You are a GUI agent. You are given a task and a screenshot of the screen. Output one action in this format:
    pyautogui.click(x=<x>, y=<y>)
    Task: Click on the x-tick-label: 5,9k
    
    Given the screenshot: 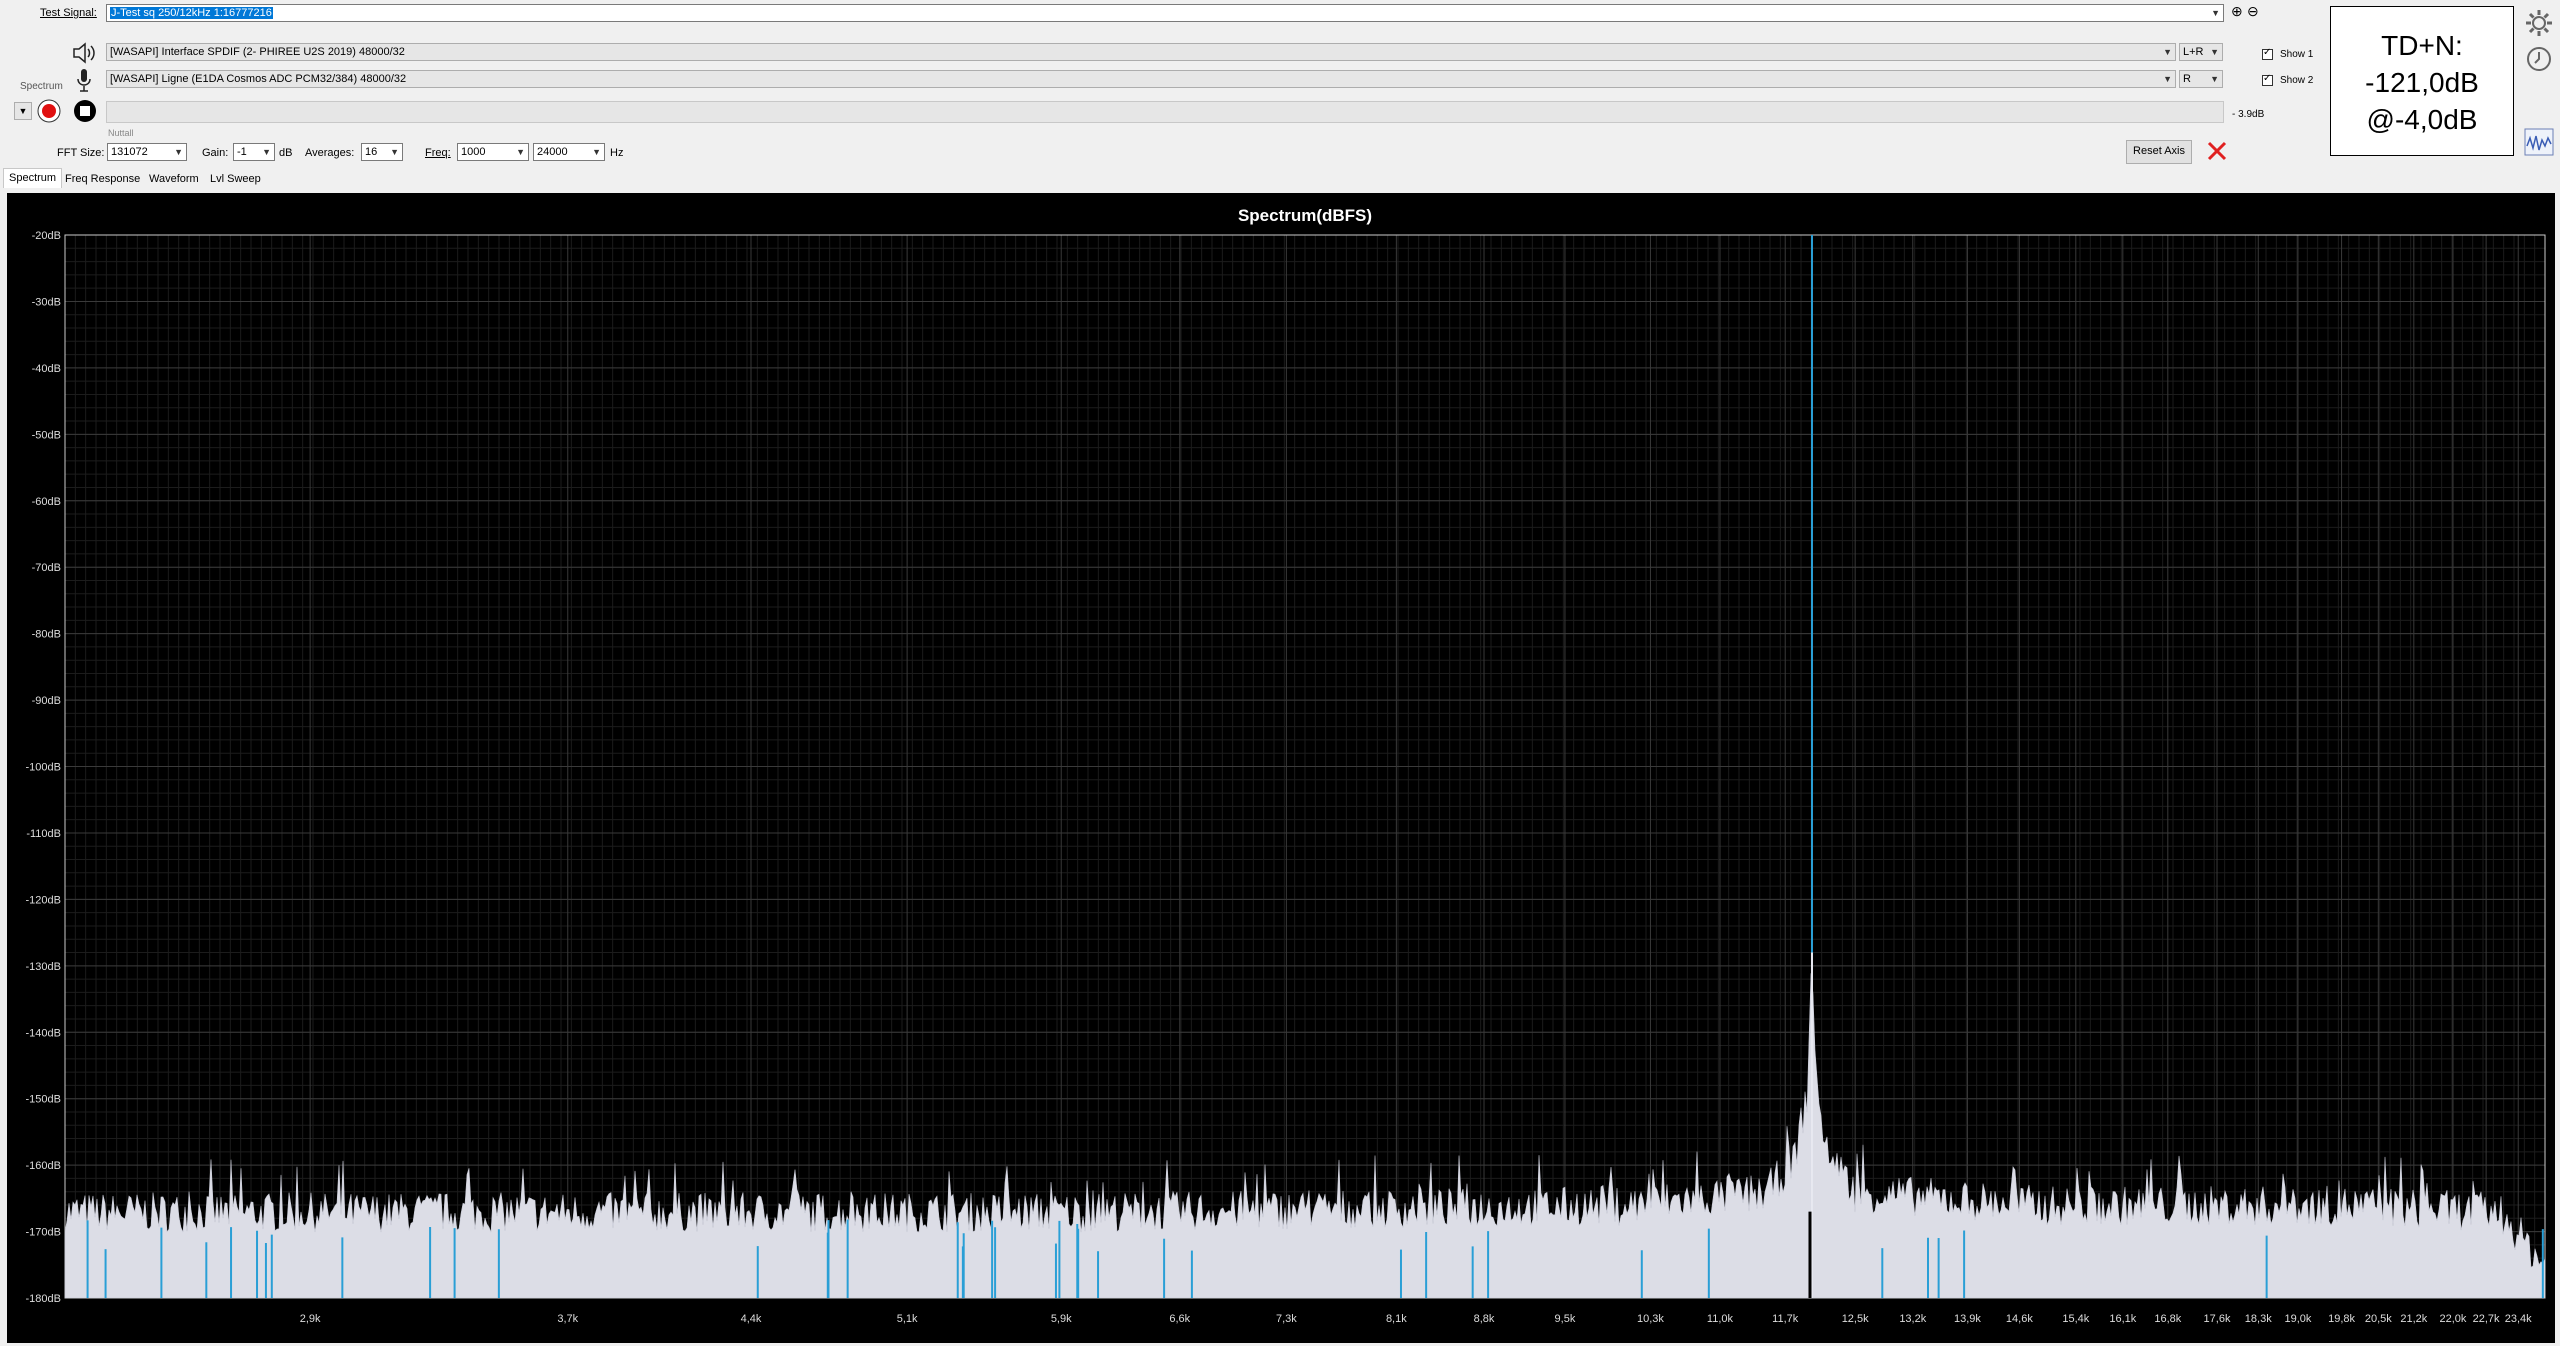 What is the action you would take?
    pyautogui.click(x=1061, y=1319)
    